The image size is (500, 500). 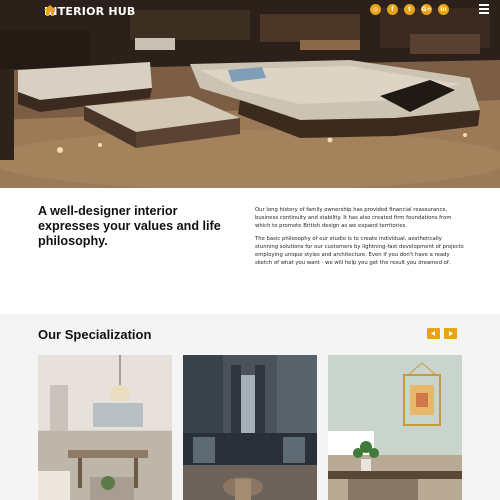 I want to click on carousel-next-button, so click(x=450, y=333).